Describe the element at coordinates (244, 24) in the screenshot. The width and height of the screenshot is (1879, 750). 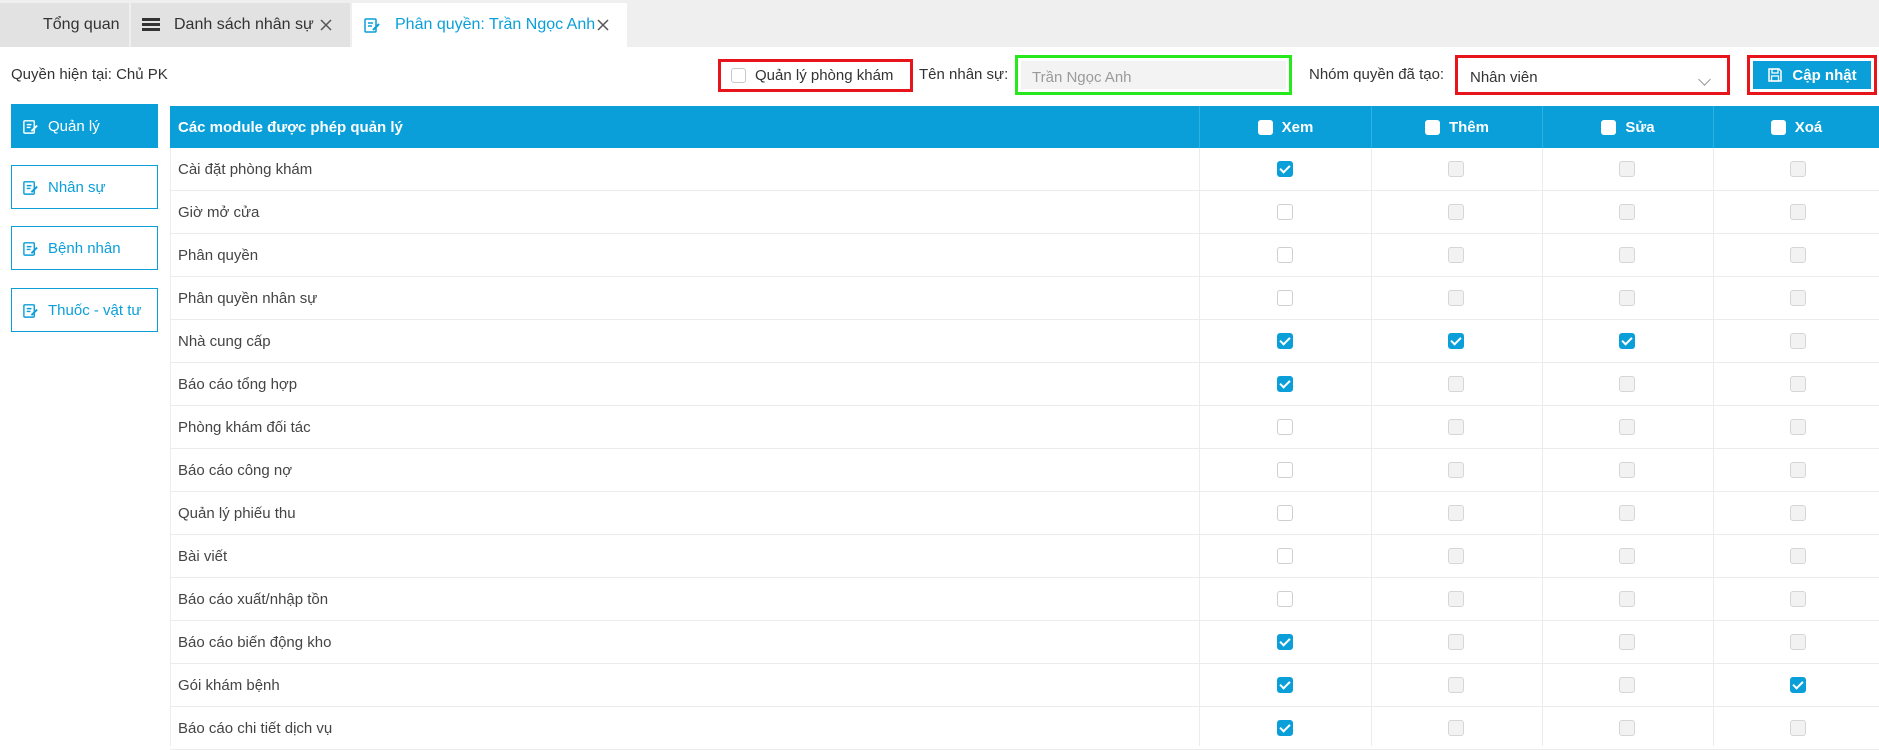
I see `tab-label: Danh sách nhân sự` at that location.